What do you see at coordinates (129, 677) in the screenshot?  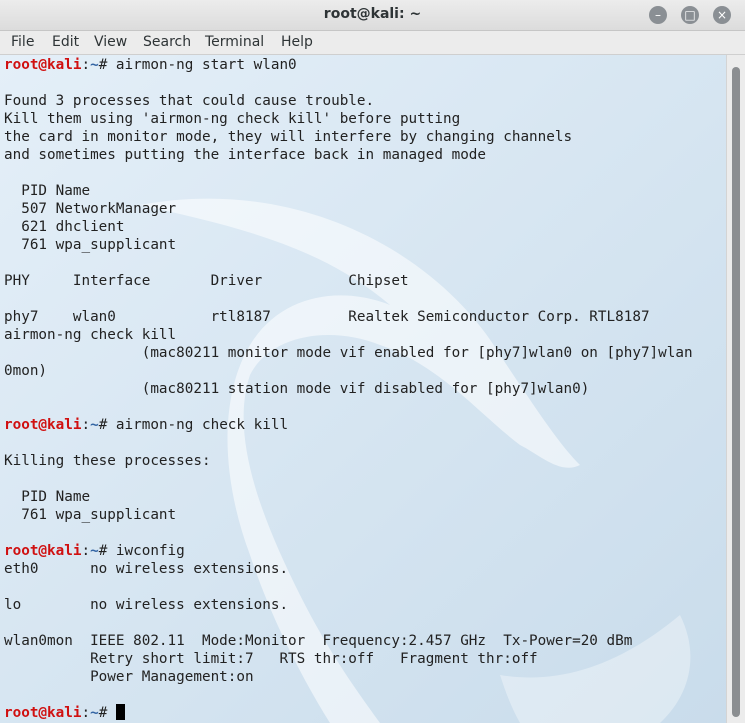 I see `output-line: Power Management:on` at bounding box center [129, 677].